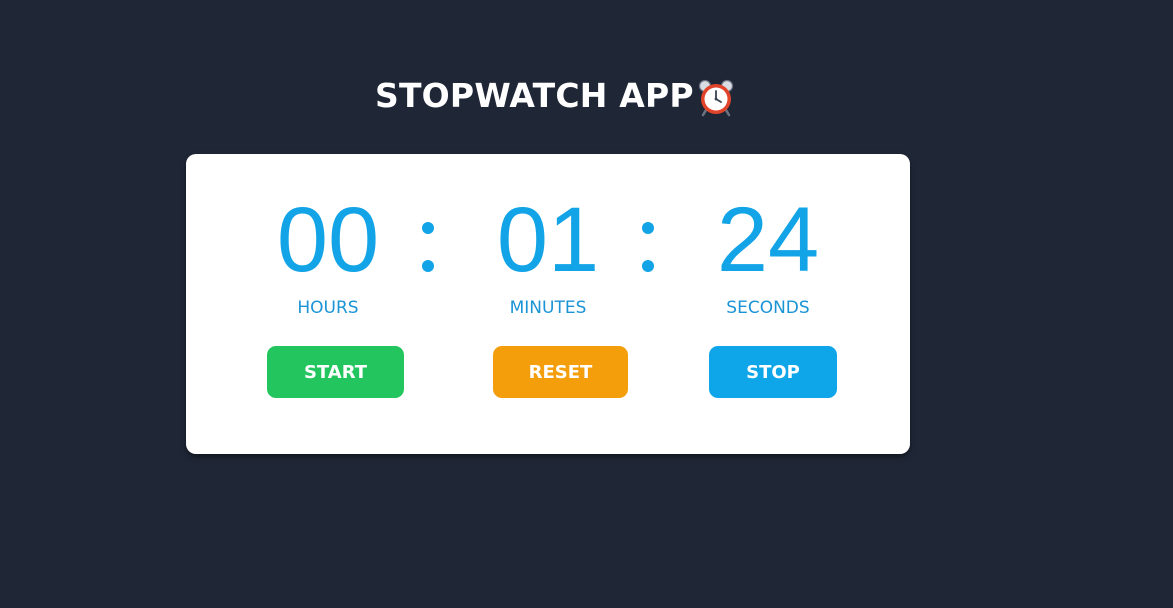  What do you see at coordinates (429, 244) in the screenshot?
I see `hours-minutes-separator` at bounding box center [429, 244].